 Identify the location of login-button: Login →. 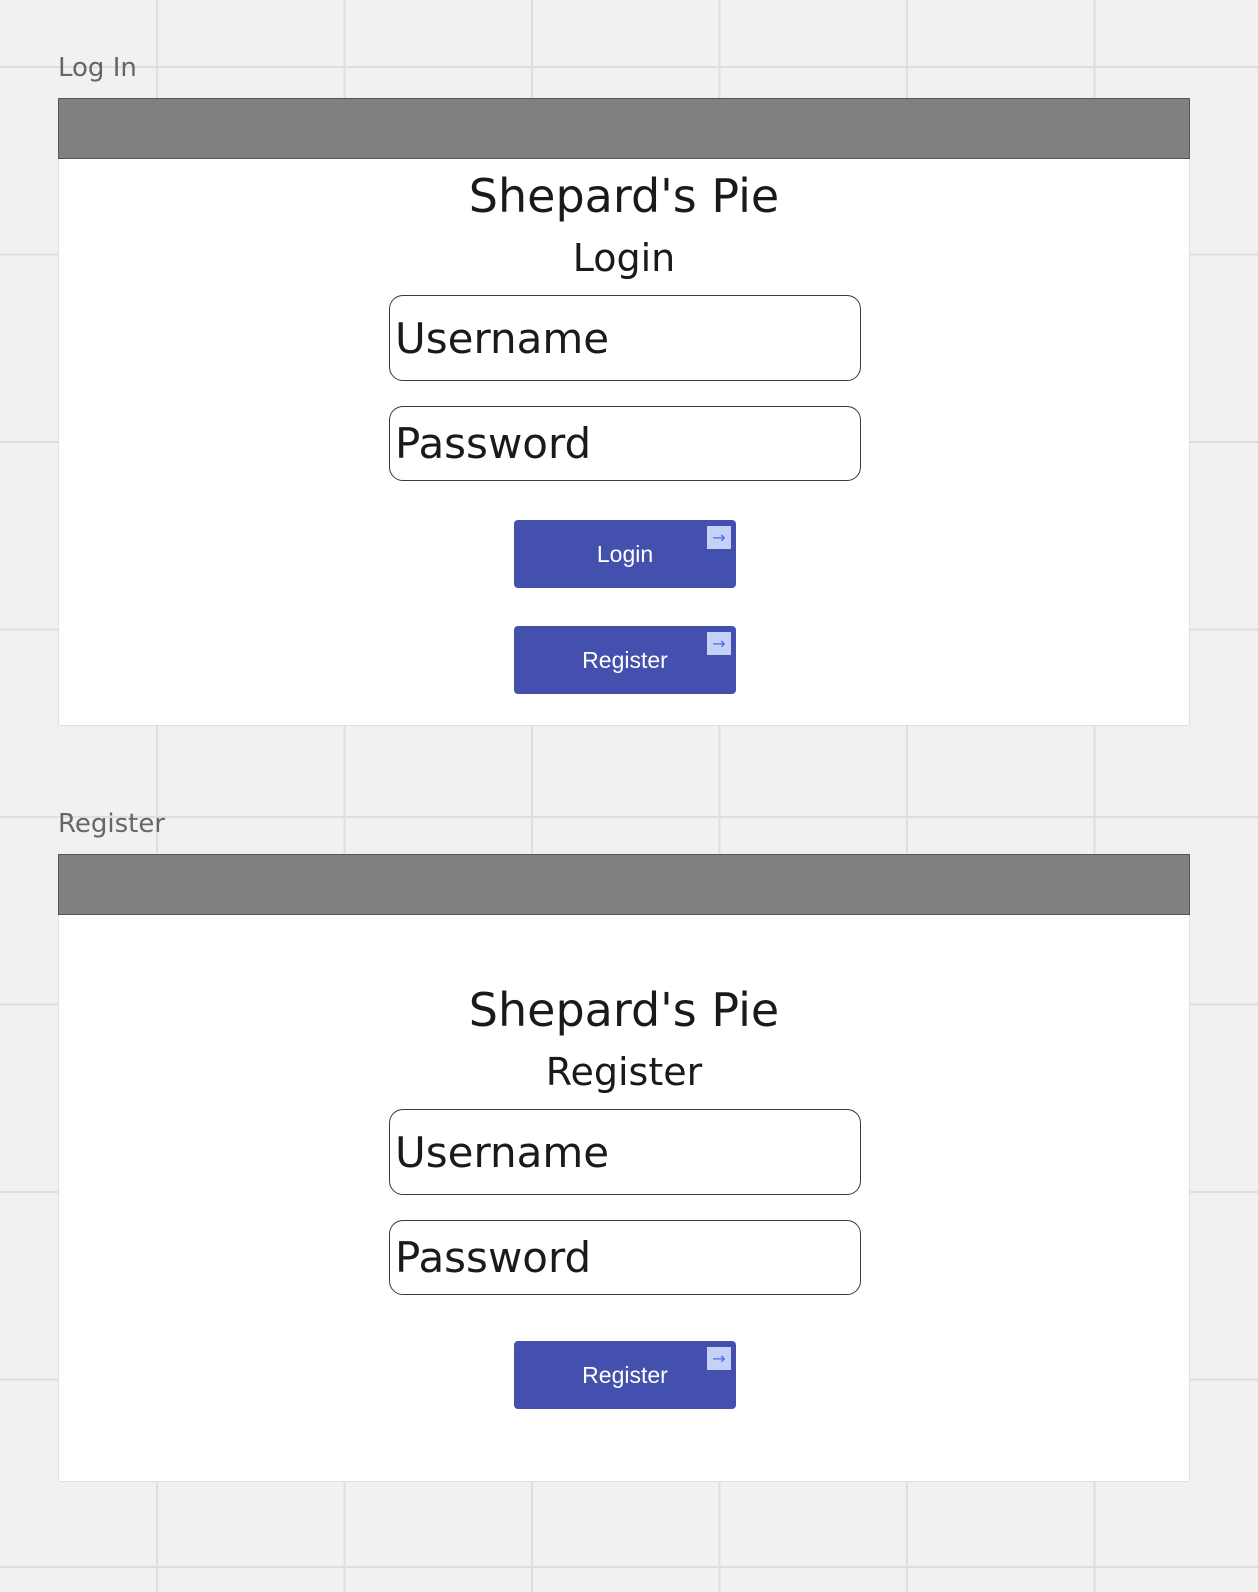
(625, 554).